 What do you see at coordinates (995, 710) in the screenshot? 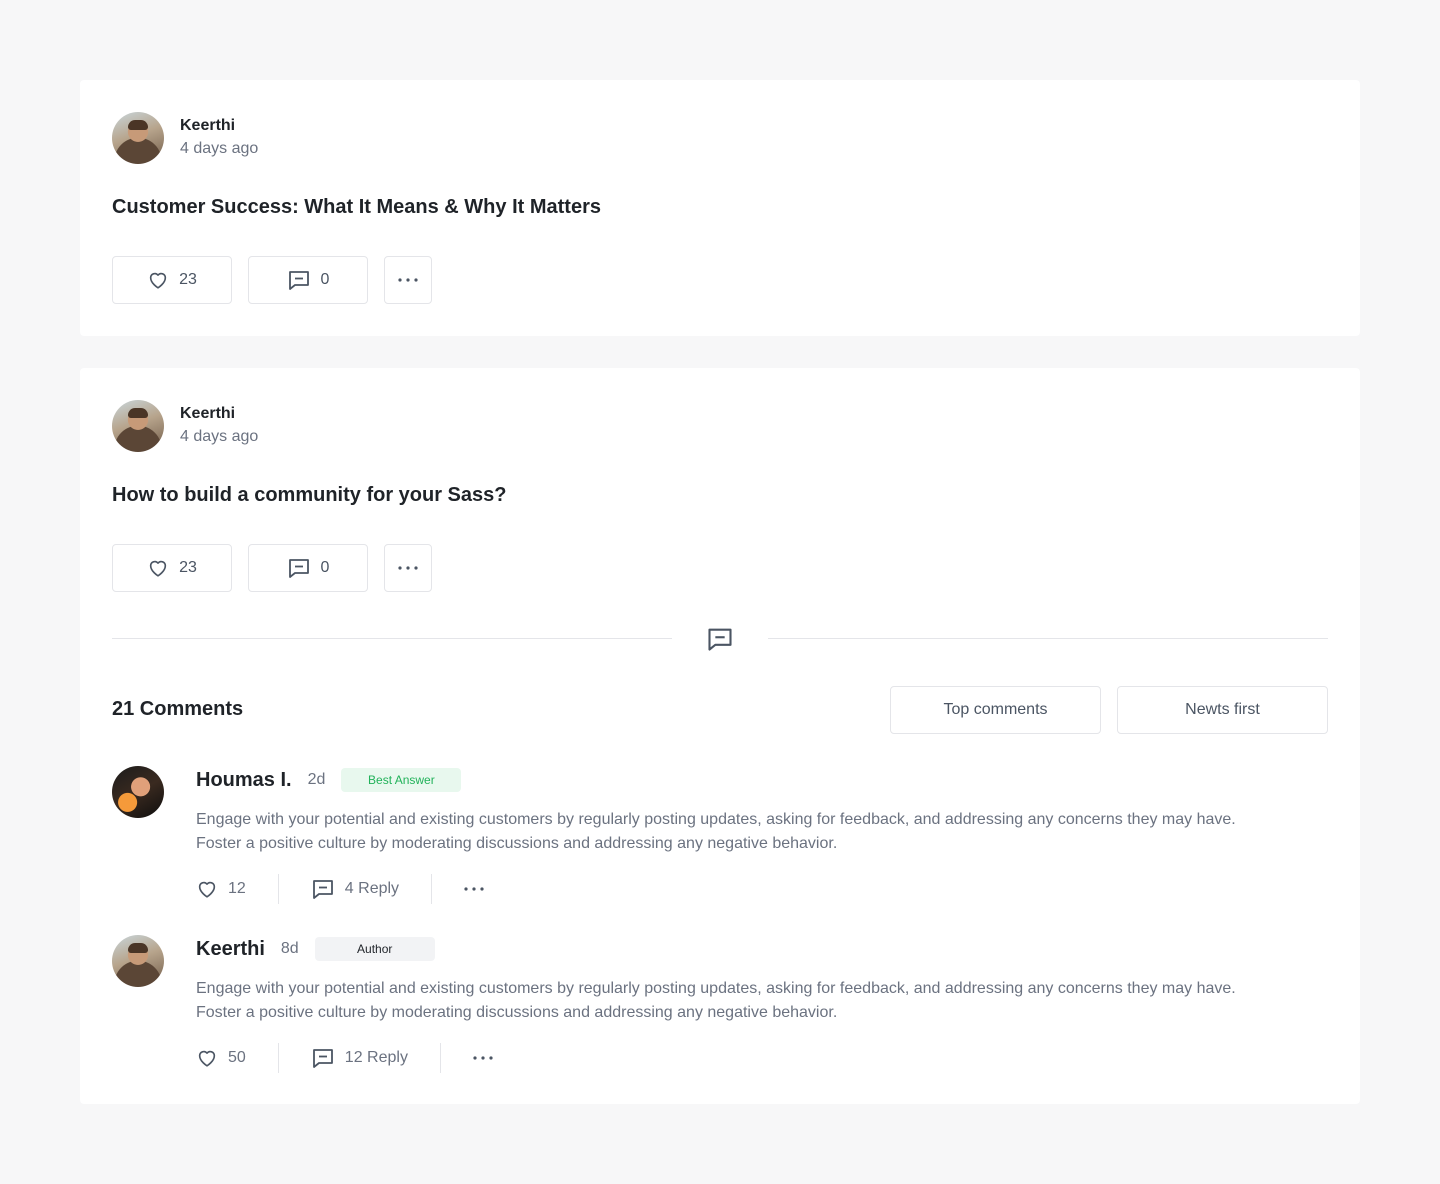
I see `sort-top-comments-button: Top comments` at bounding box center [995, 710].